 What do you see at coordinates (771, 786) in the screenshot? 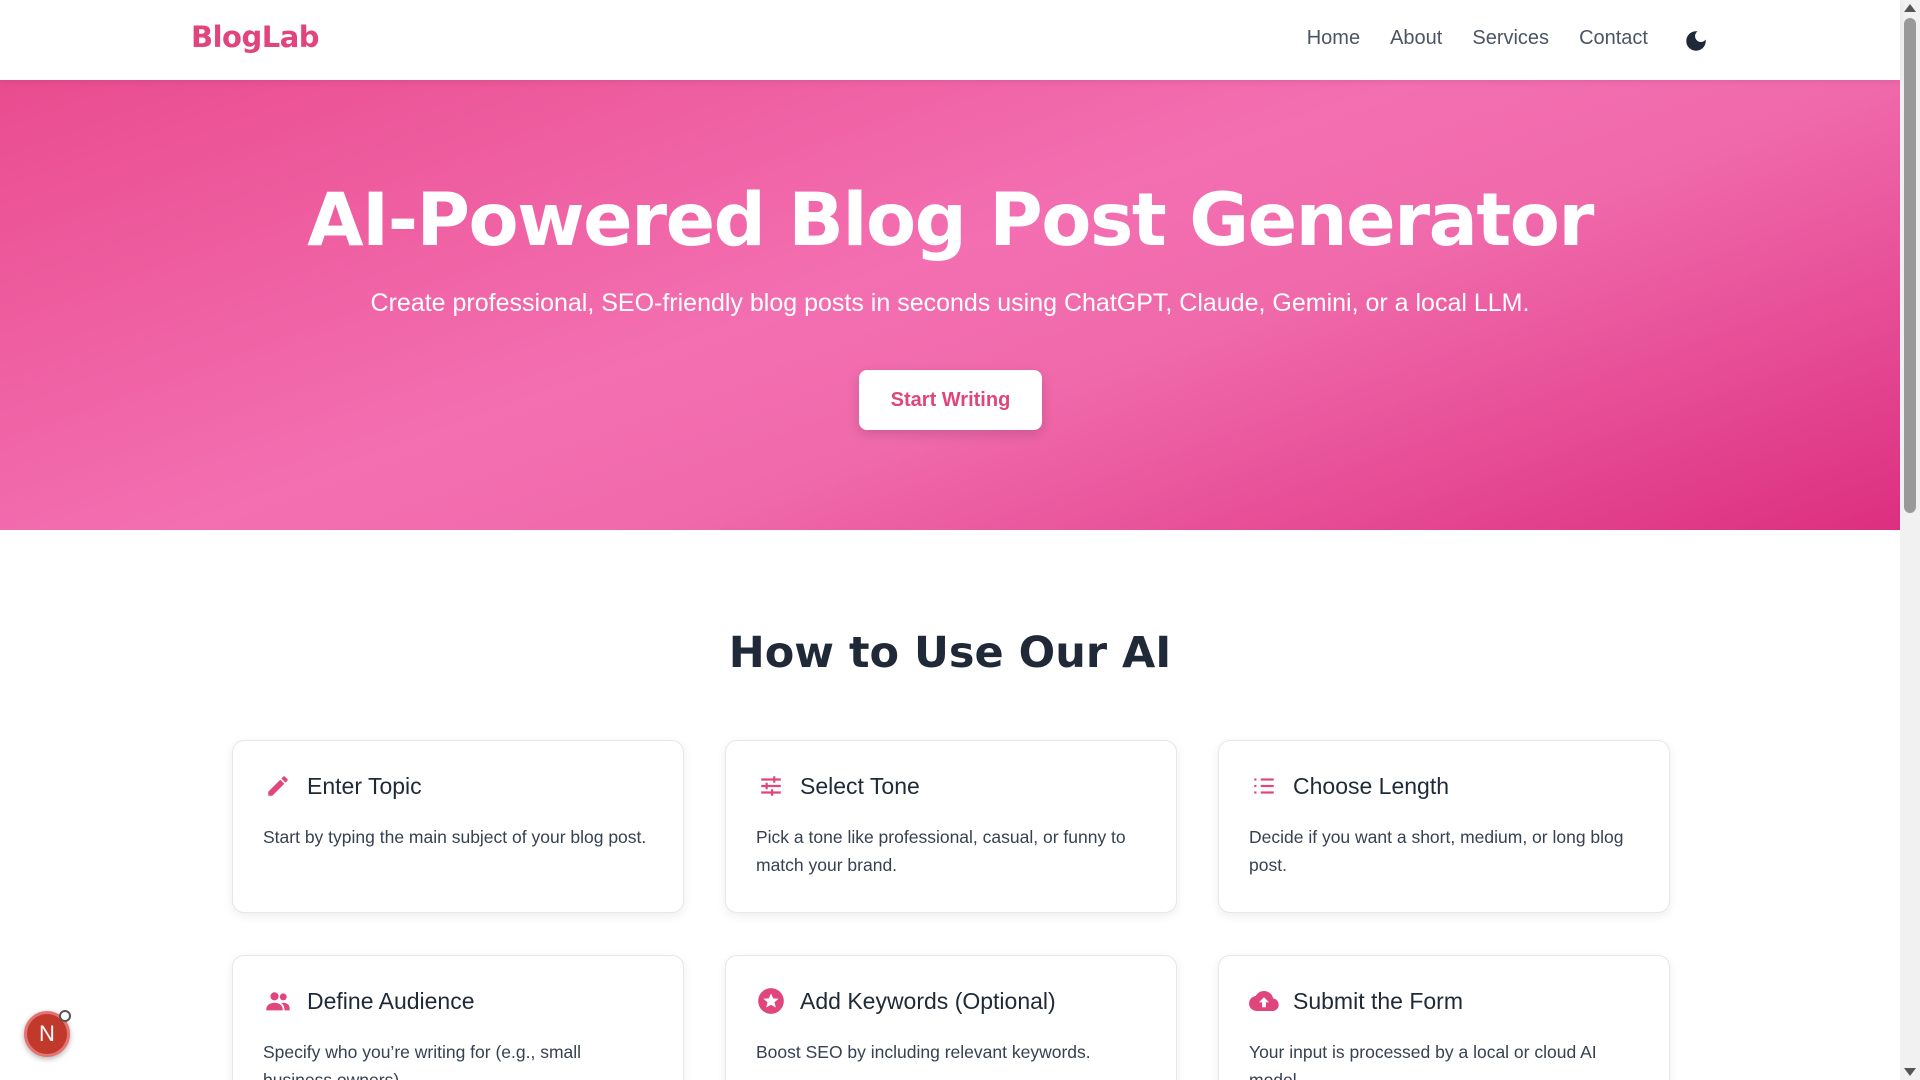
I see `sliders-icon` at bounding box center [771, 786].